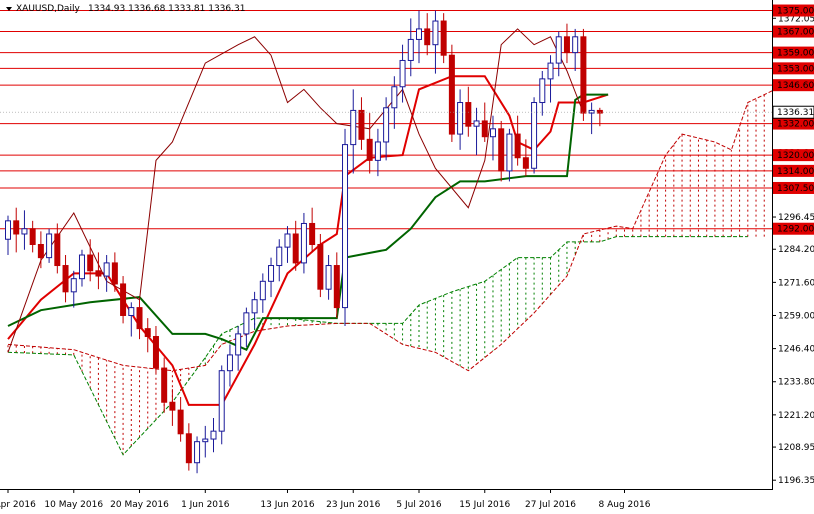  Describe the element at coordinates (73, 505) in the screenshot. I see `x-tick-label: 10 May 2016` at that location.